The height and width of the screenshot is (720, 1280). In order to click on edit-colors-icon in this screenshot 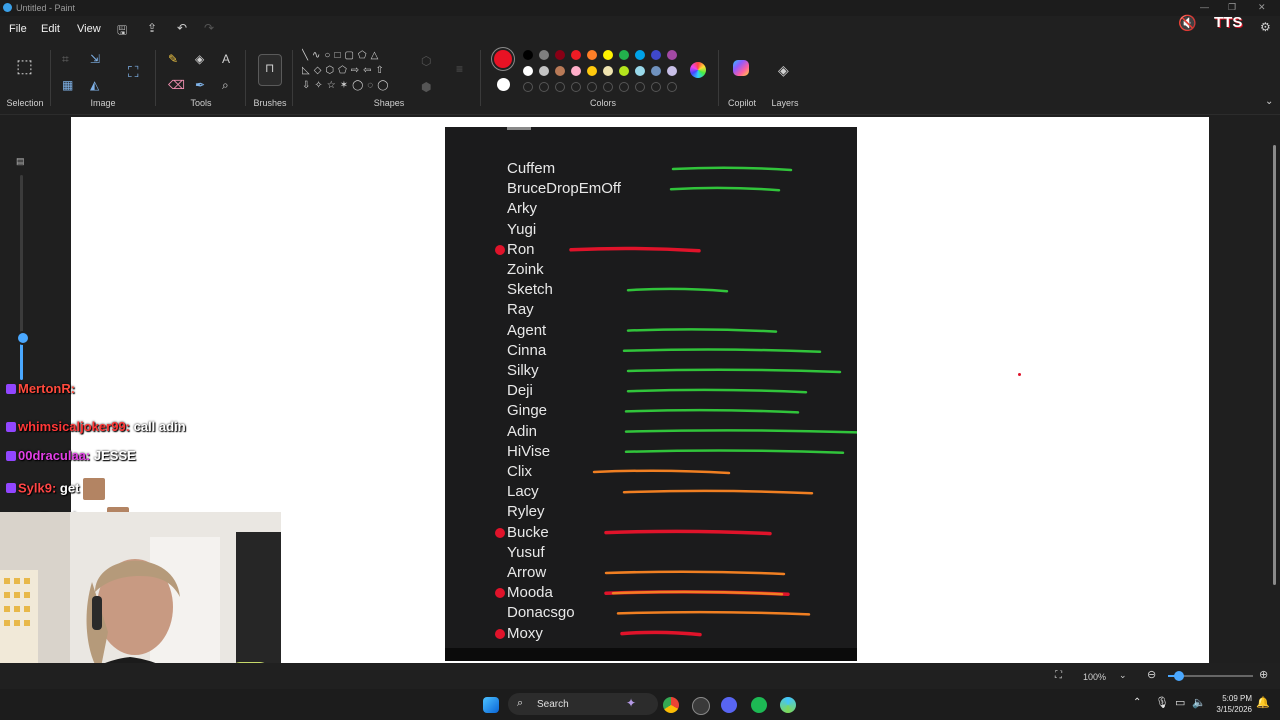, I will do `click(698, 70)`.